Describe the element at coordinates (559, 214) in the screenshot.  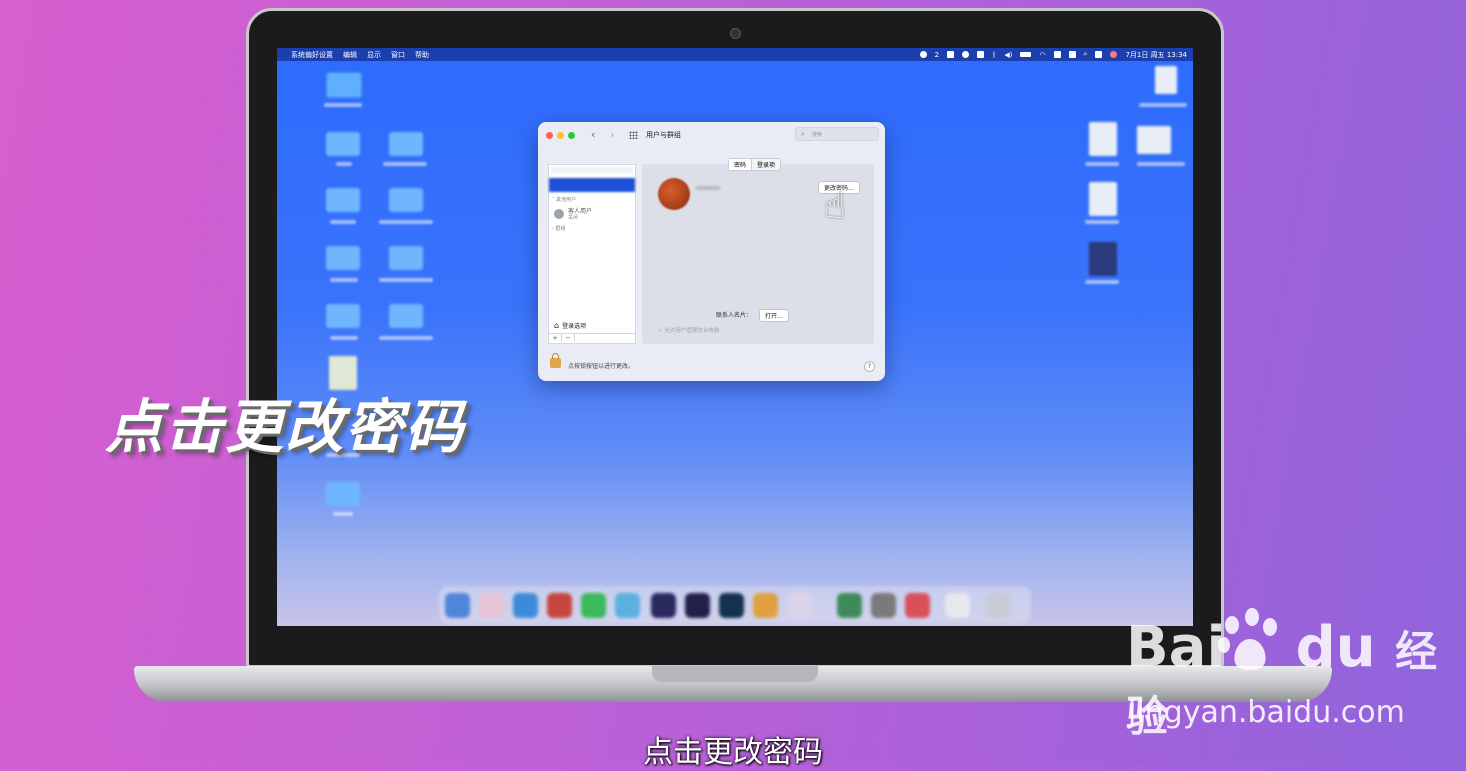
I see `guest-avatar` at that location.